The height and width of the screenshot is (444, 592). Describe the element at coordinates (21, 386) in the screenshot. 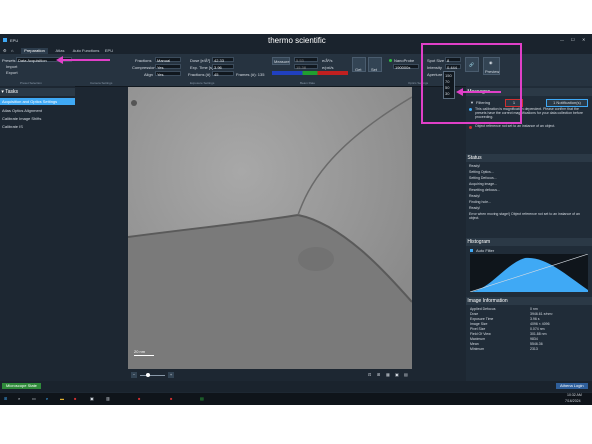

I see `microscope-state-button: Microscope State` at that location.